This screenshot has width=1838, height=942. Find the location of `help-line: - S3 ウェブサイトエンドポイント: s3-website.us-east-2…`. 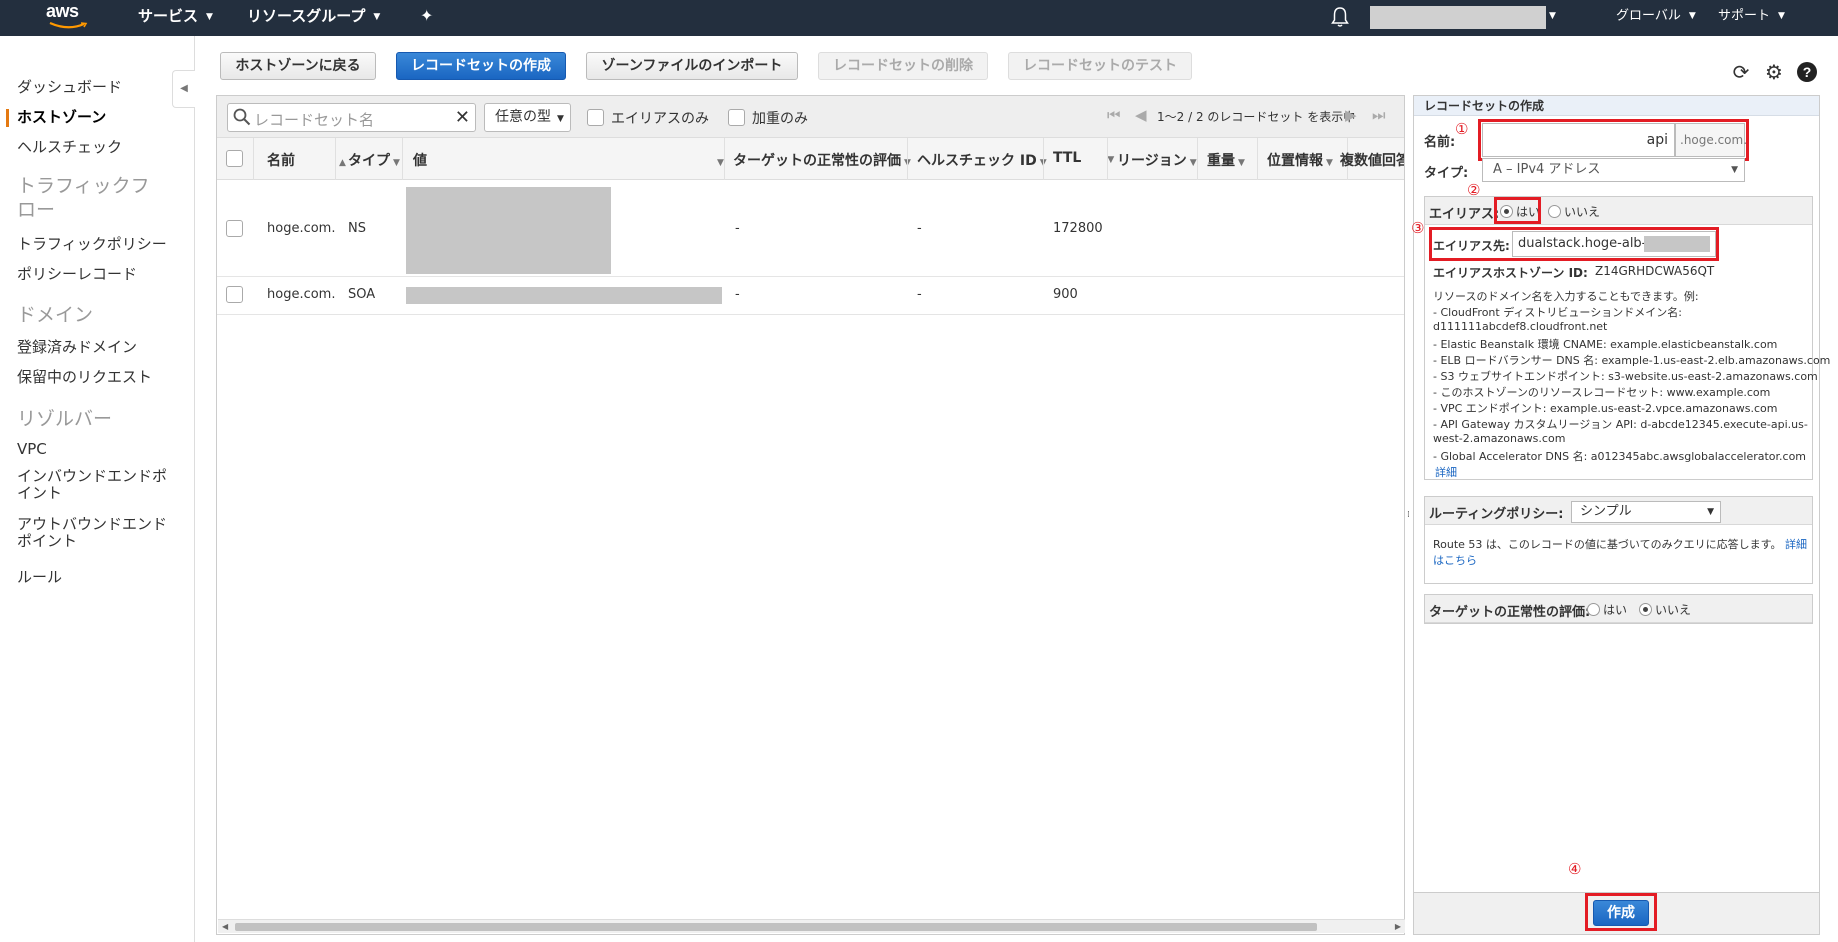

help-line: - S3 ウェブサイトエンドポイント: s3-website.us-east-2… is located at coordinates (1625, 376).